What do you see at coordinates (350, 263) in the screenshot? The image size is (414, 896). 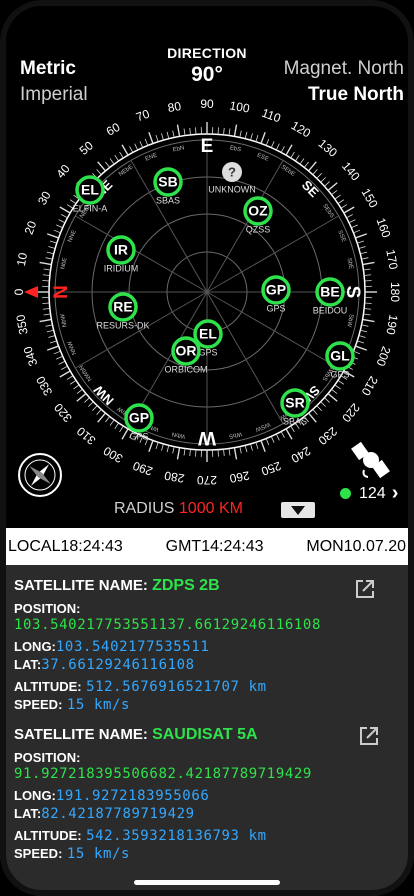 I see `compass-point-label: SbE` at bounding box center [350, 263].